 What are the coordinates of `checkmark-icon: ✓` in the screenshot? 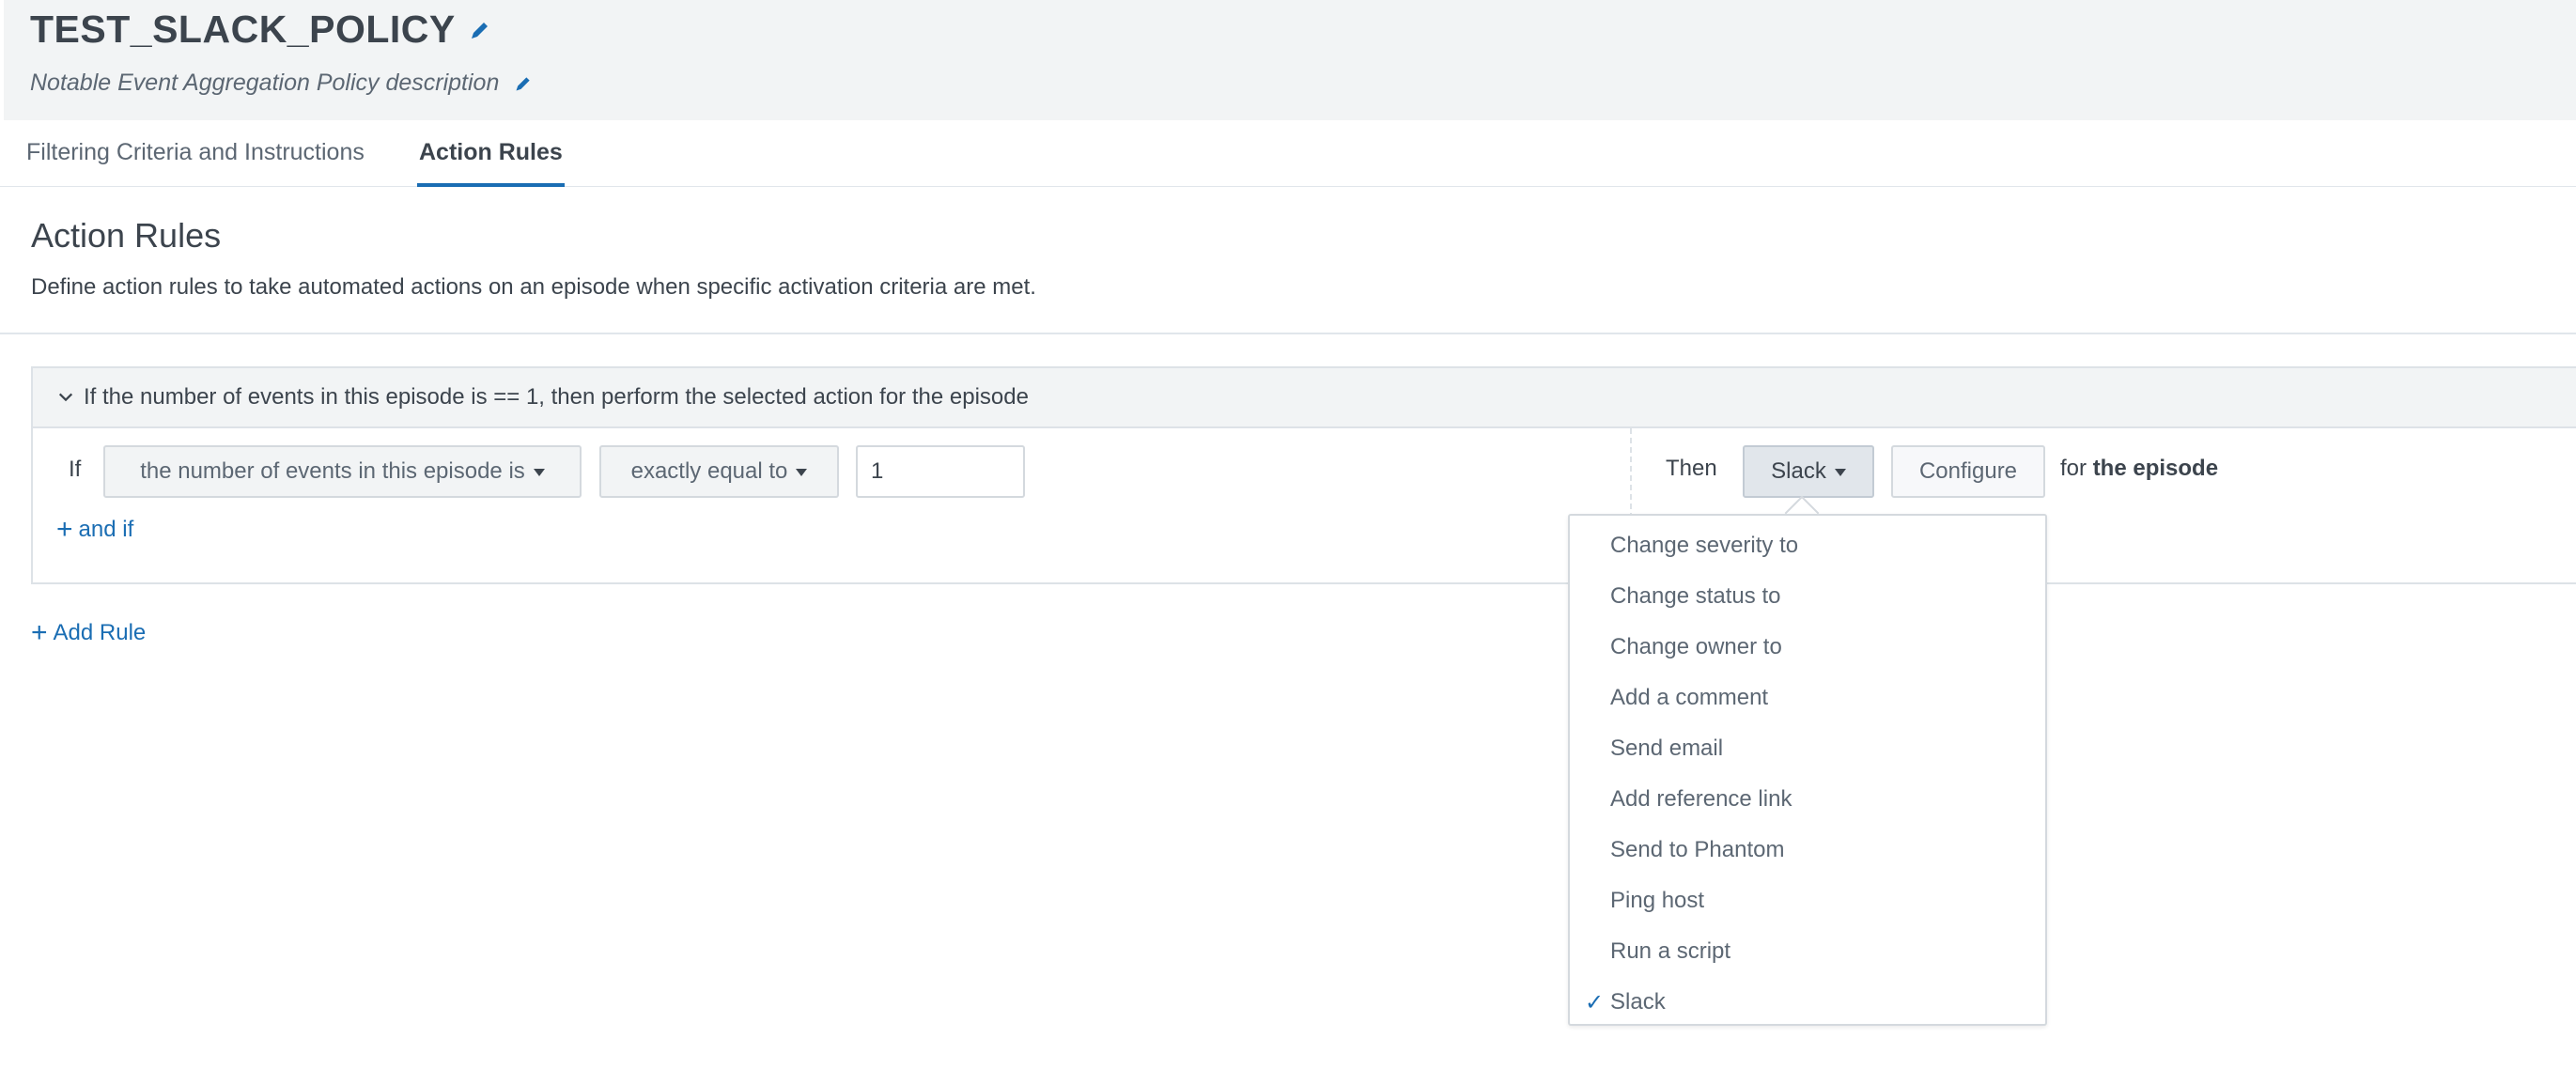 It's located at (1595, 1002).